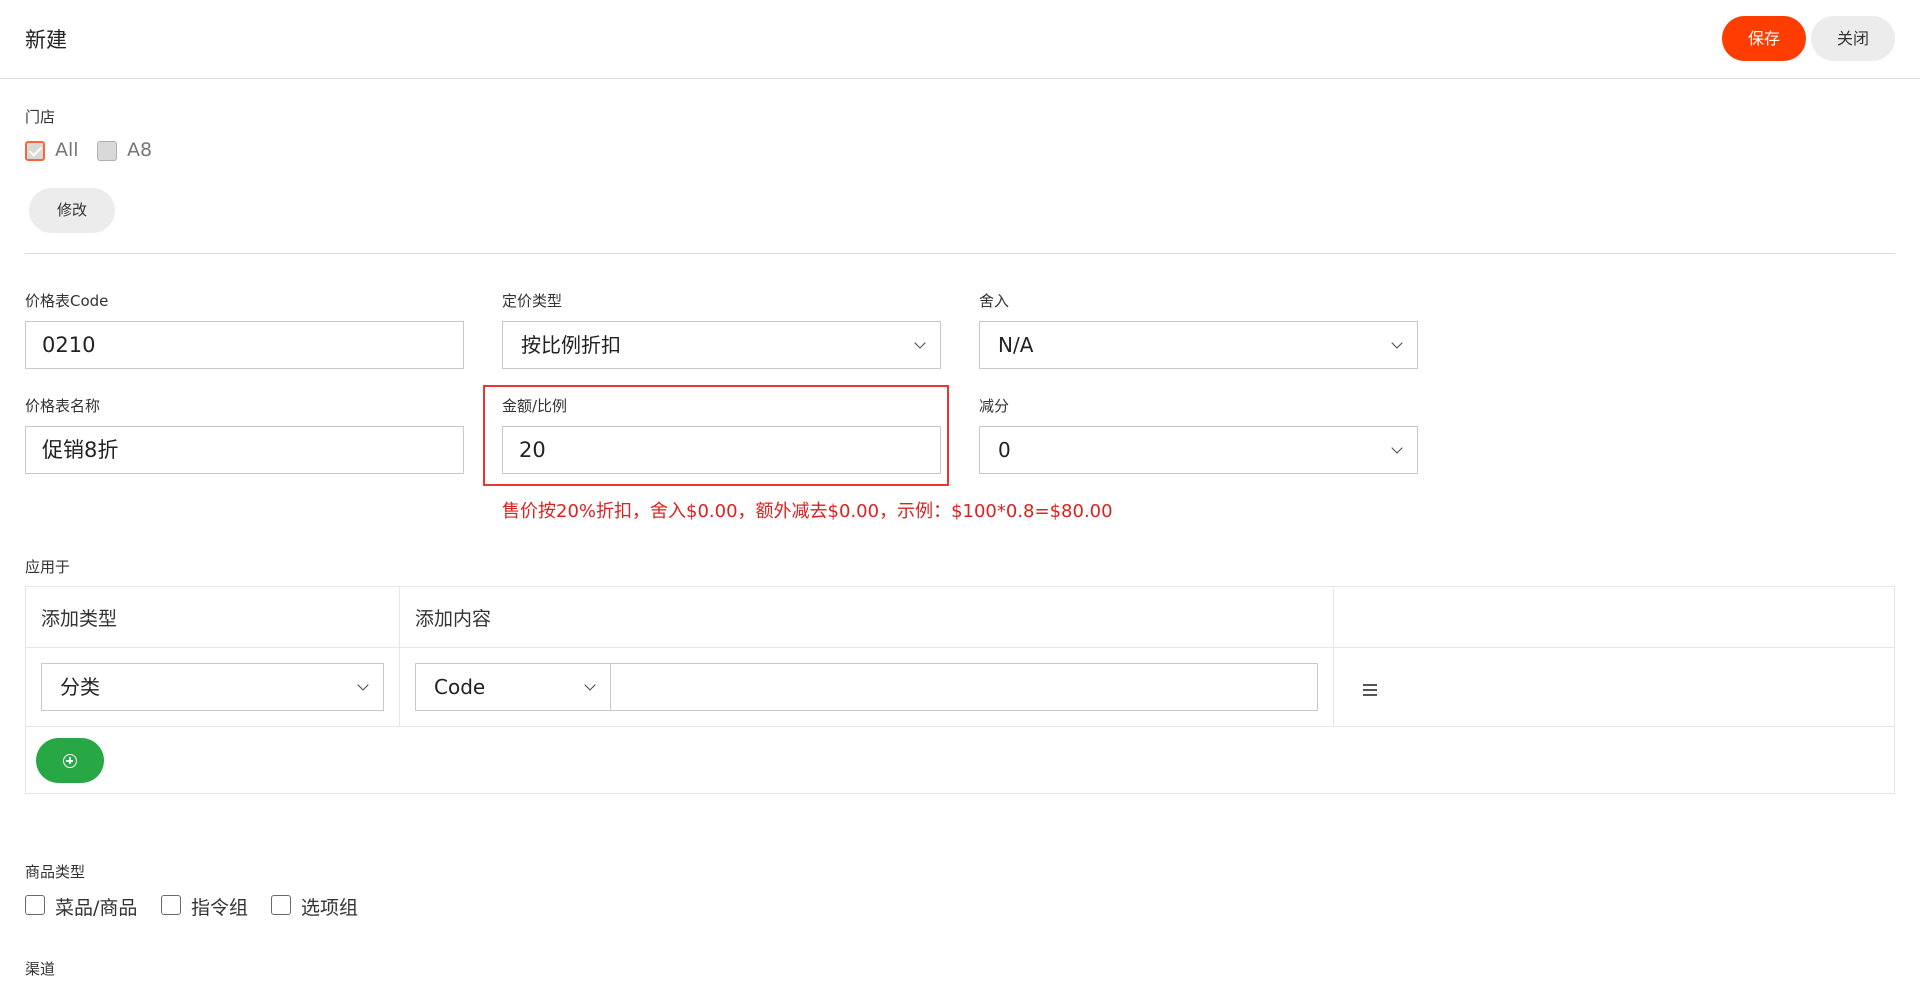 Image resolution: width=1920 pixels, height=989 pixels. I want to click on content-field-select: Code, so click(513, 687).